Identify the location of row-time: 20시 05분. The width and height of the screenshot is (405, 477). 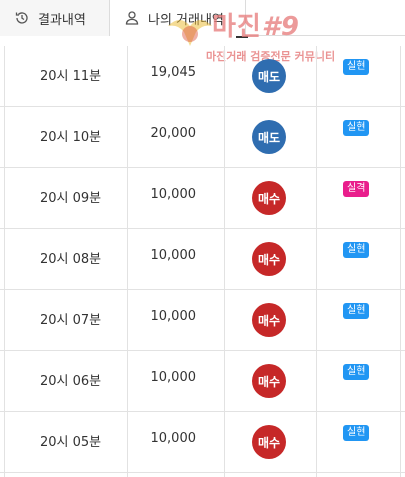
(71, 442).